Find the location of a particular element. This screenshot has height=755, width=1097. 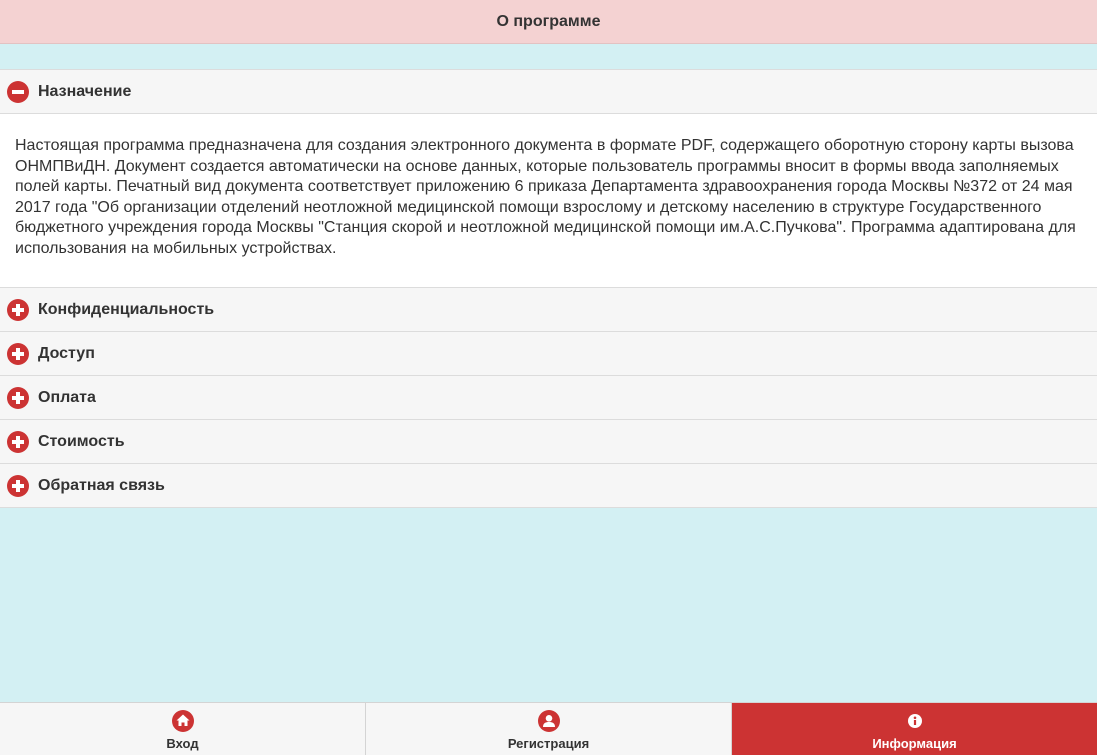

accordion-label: Обратная связь is located at coordinates (101, 485).